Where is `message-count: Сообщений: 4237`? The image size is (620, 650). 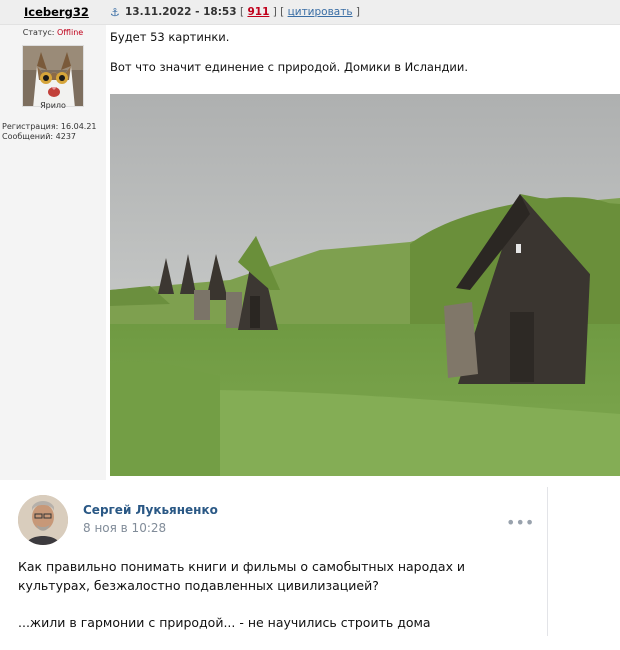
message-count: Сообщений: 4237 is located at coordinates (39, 136).